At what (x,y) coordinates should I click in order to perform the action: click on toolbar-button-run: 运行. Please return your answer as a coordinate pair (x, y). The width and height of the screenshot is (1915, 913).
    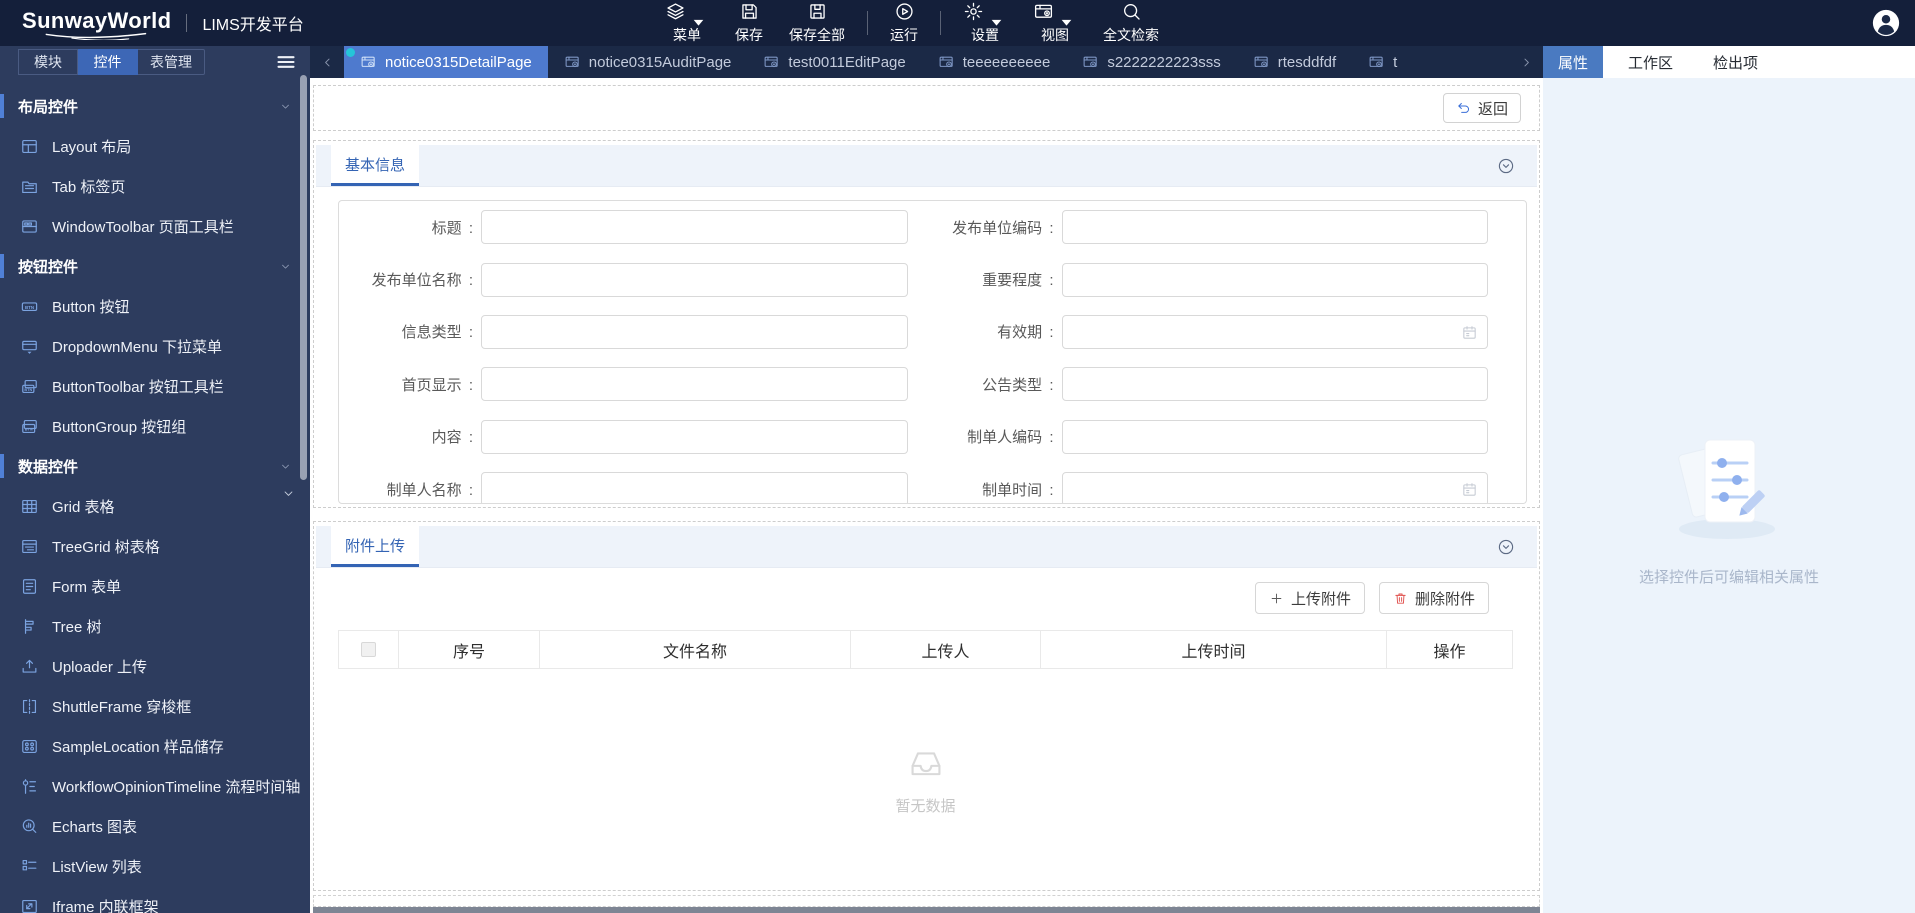
    Looking at the image, I should click on (904, 23).